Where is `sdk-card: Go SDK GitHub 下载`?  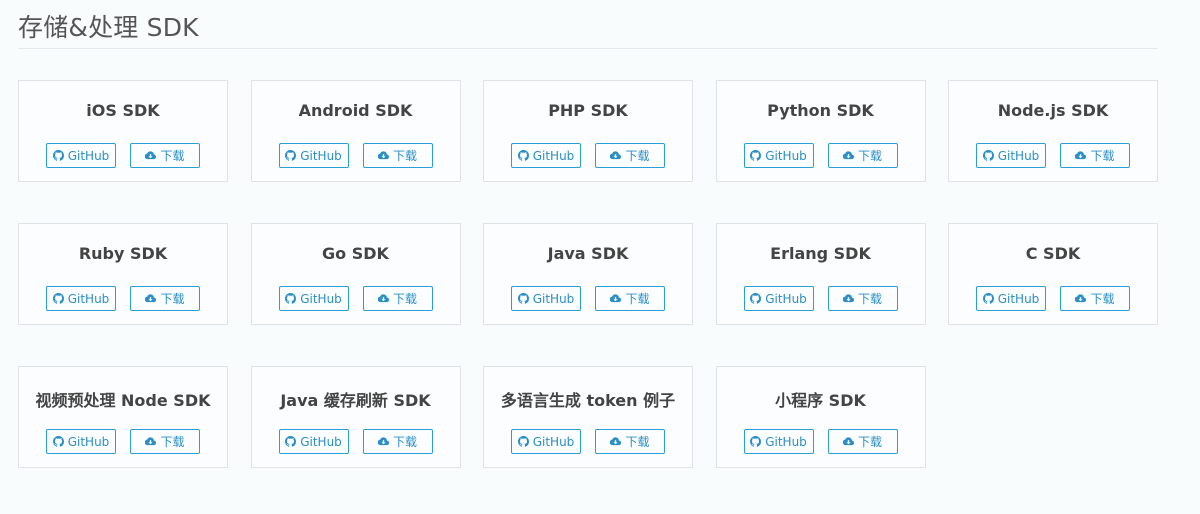
sdk-card: Go SDK GitHub 下载 is located at coordinates (355, 274).